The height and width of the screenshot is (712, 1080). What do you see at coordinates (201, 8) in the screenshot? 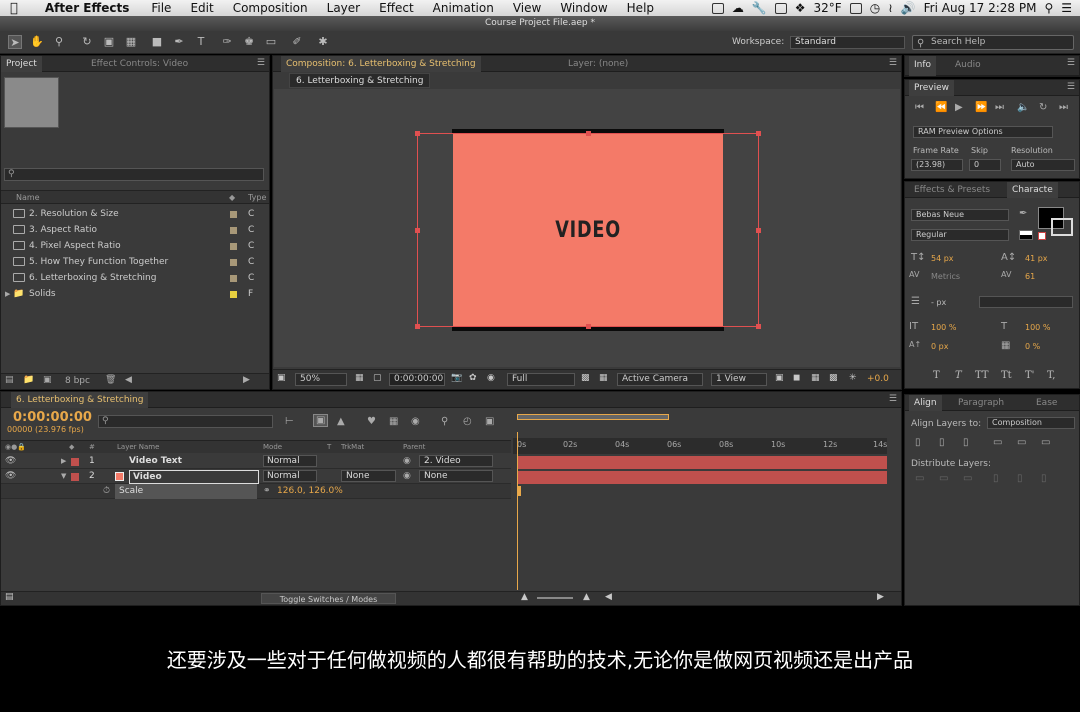
I see `menu-edit: Edit` at bounding box center [201, 8].